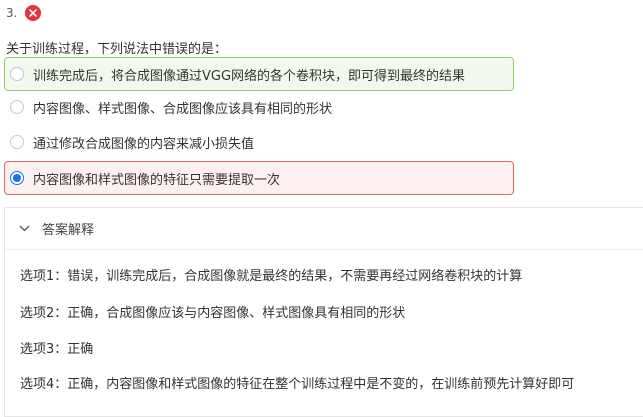 This screenshot has height=417, width=643. I want to click on explanation-line: 选项2：正确，合成图像应该与内容图像、样式图像具有相同的形状, so click(213, 313).